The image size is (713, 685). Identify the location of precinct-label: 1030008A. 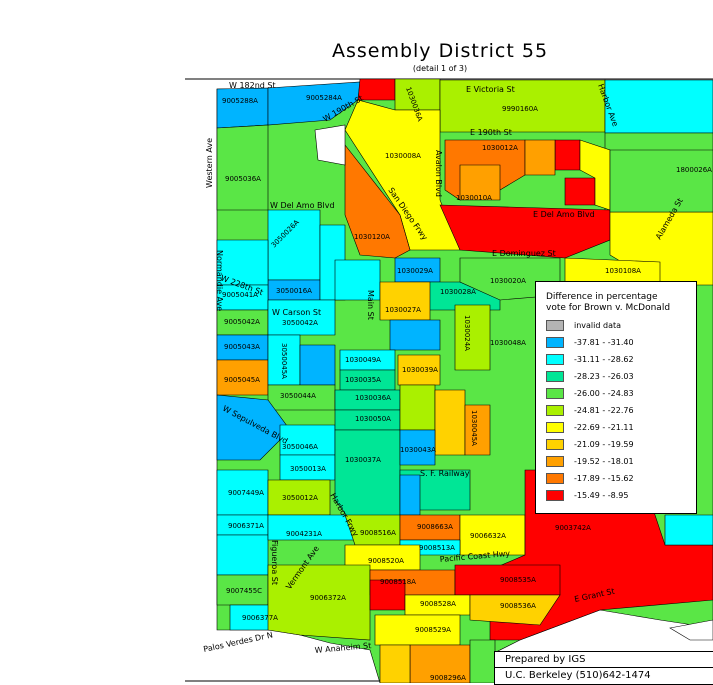
(403, 156).